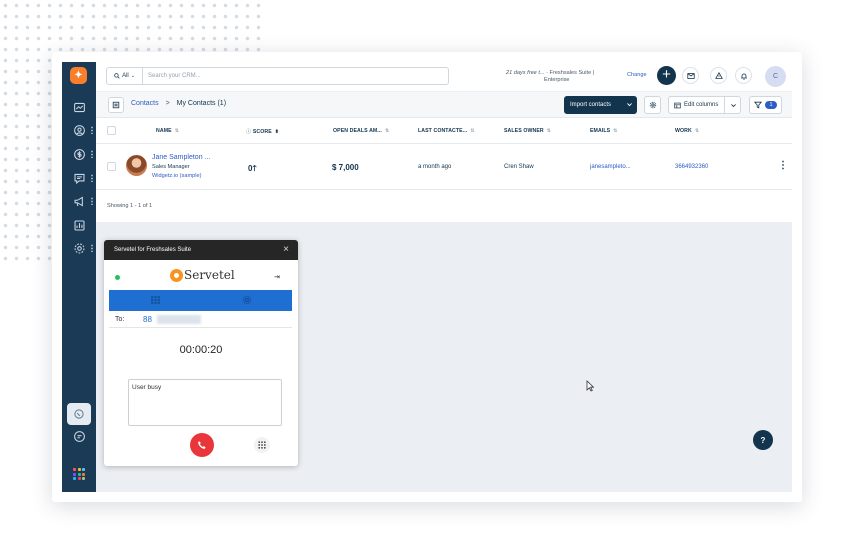 The height and width of the screenshot is (554, 854). Describe the element at coordinates (153, 250) in the screenshot. I see `dialer-title: Servetel for Freshsales Suite` at that location.